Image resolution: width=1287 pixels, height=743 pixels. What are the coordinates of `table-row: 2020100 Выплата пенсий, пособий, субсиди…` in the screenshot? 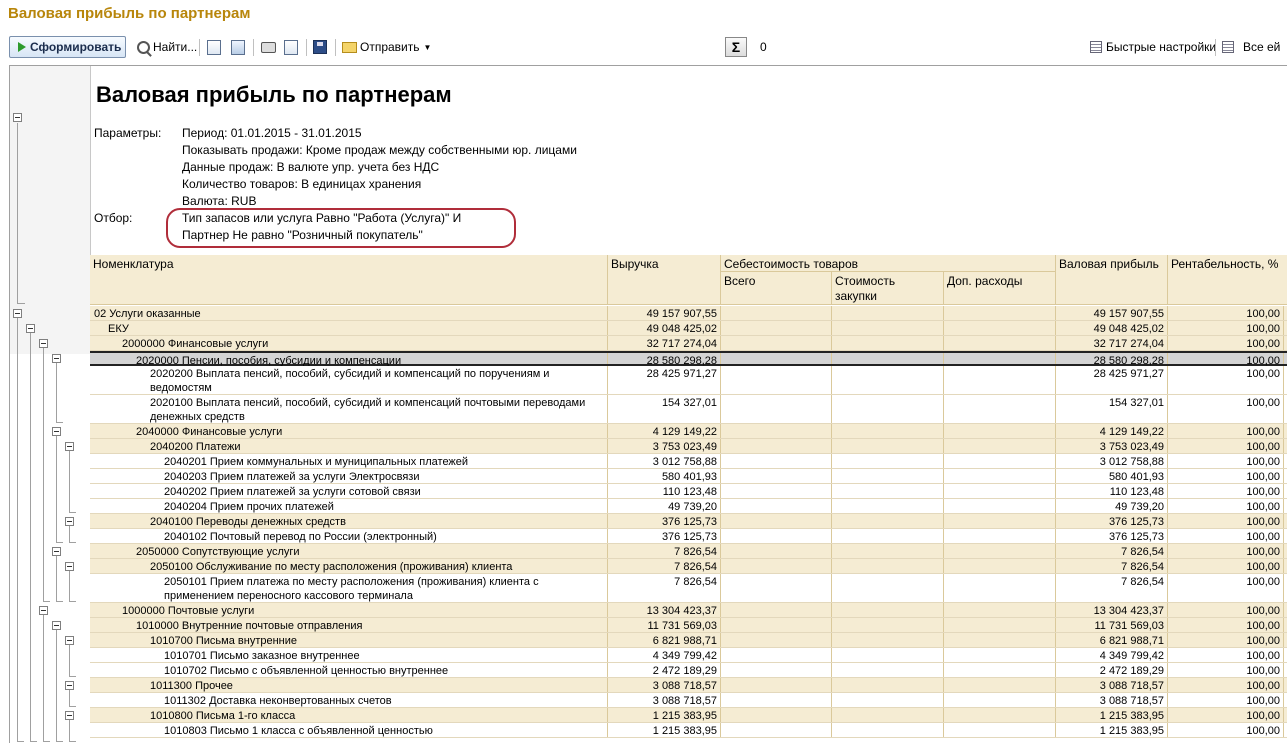 It's located at (688, 409).